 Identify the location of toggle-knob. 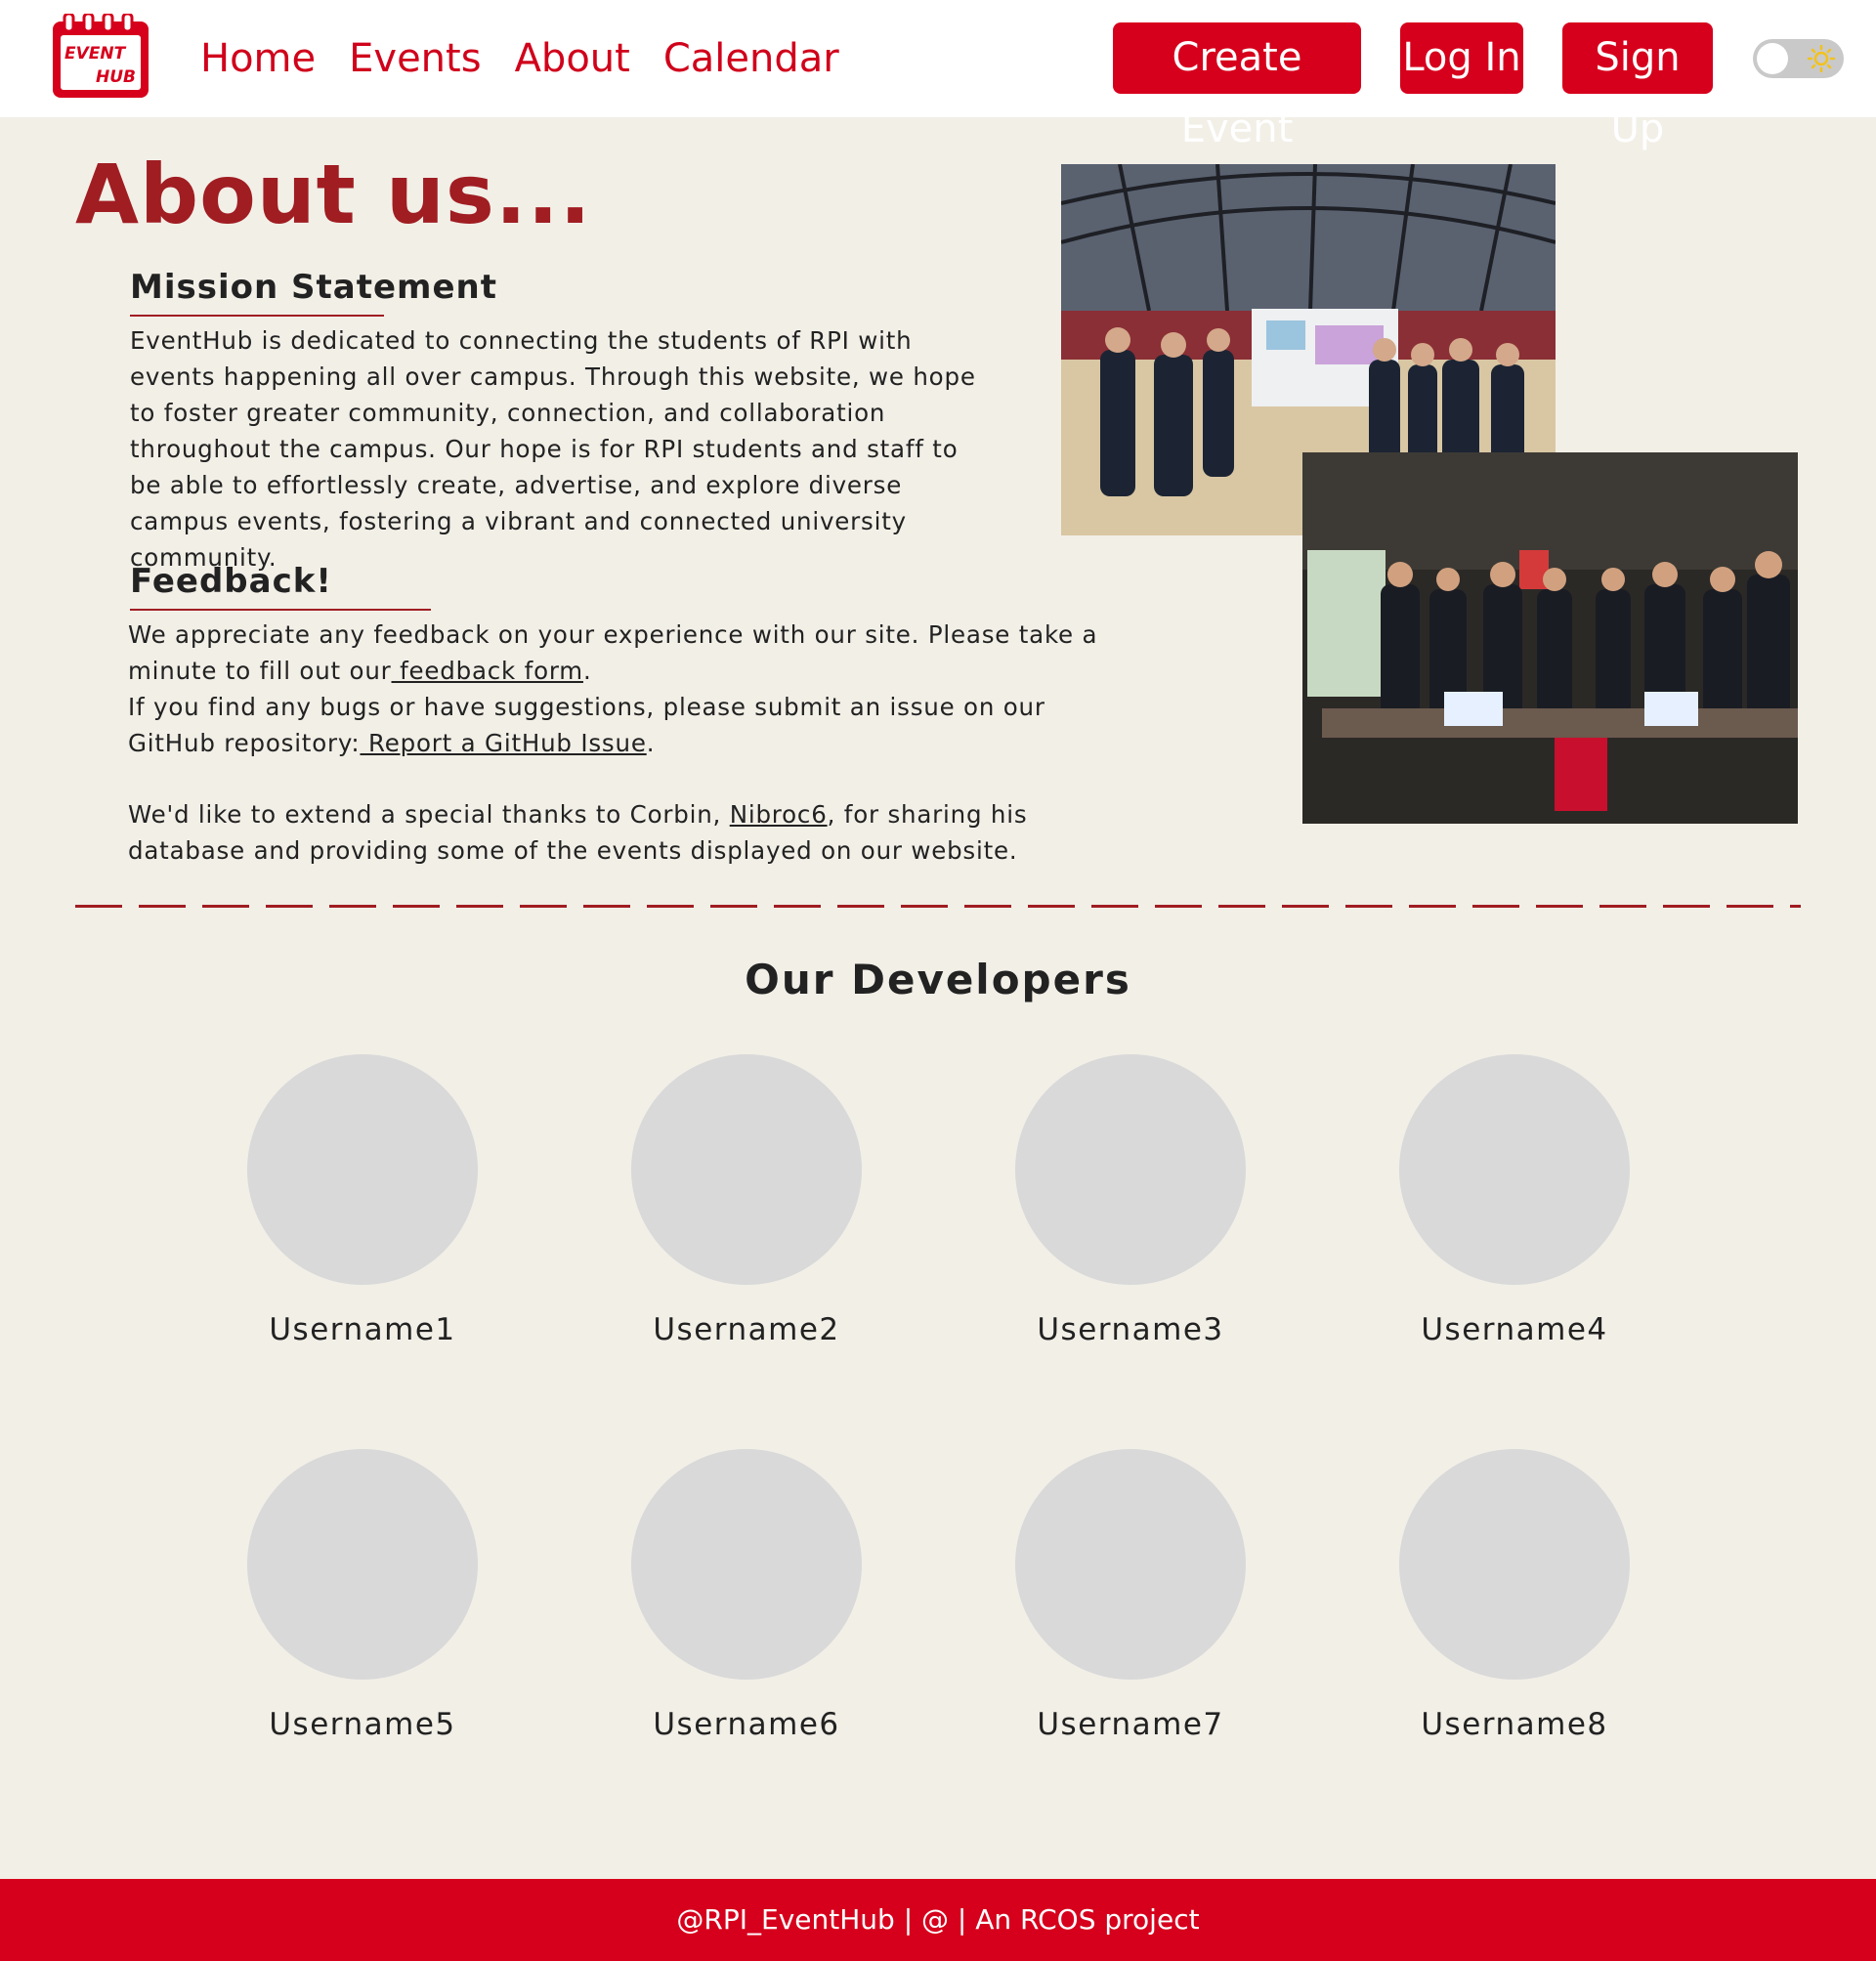
(1772, 58).